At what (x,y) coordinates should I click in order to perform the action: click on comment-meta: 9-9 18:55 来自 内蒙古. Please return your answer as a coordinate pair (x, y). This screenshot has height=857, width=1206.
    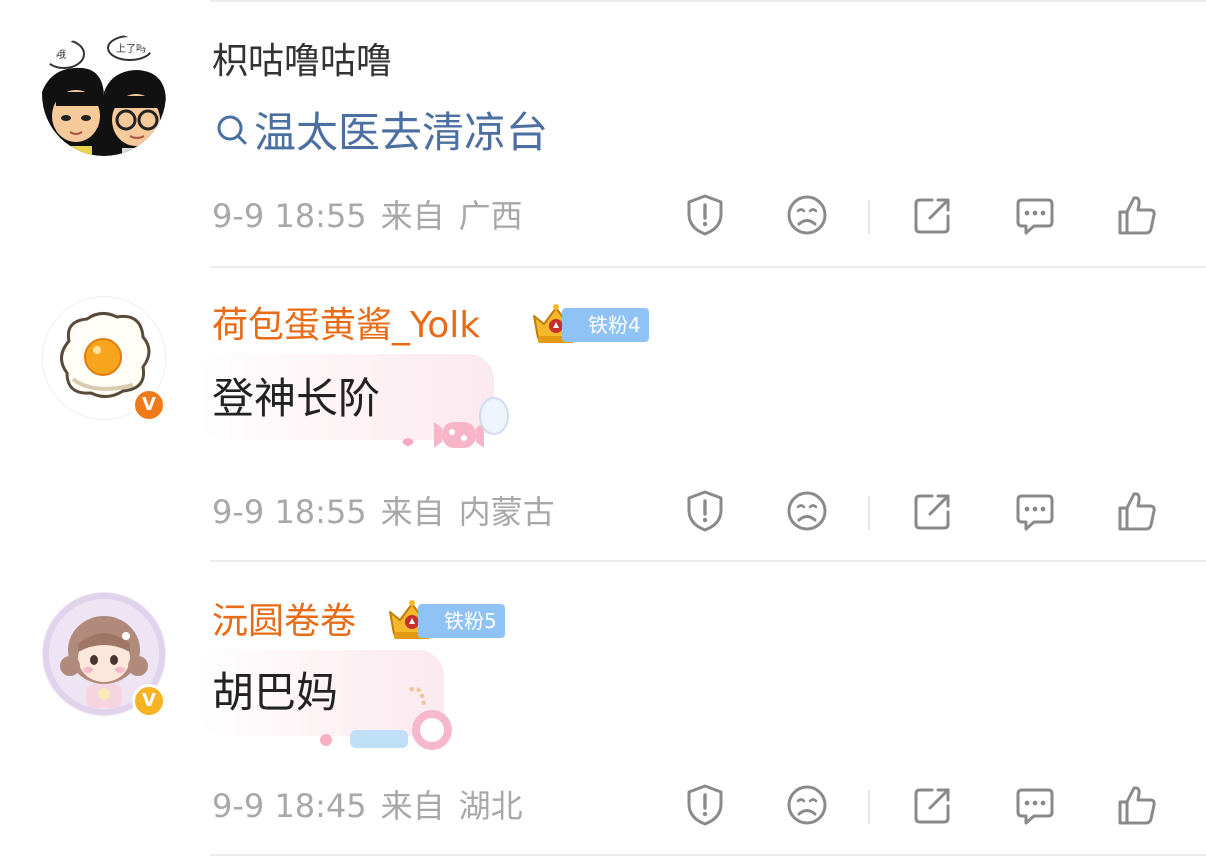
    Looking at the image, I should click on (390, 512).